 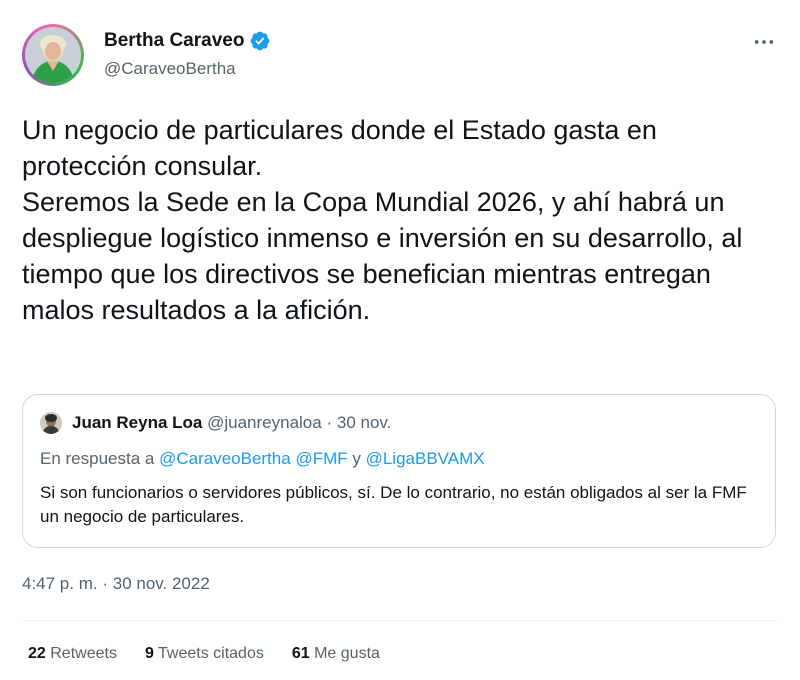 I want to click on quote-tweets-label: Tweets citados, so click(x=211, y=653).